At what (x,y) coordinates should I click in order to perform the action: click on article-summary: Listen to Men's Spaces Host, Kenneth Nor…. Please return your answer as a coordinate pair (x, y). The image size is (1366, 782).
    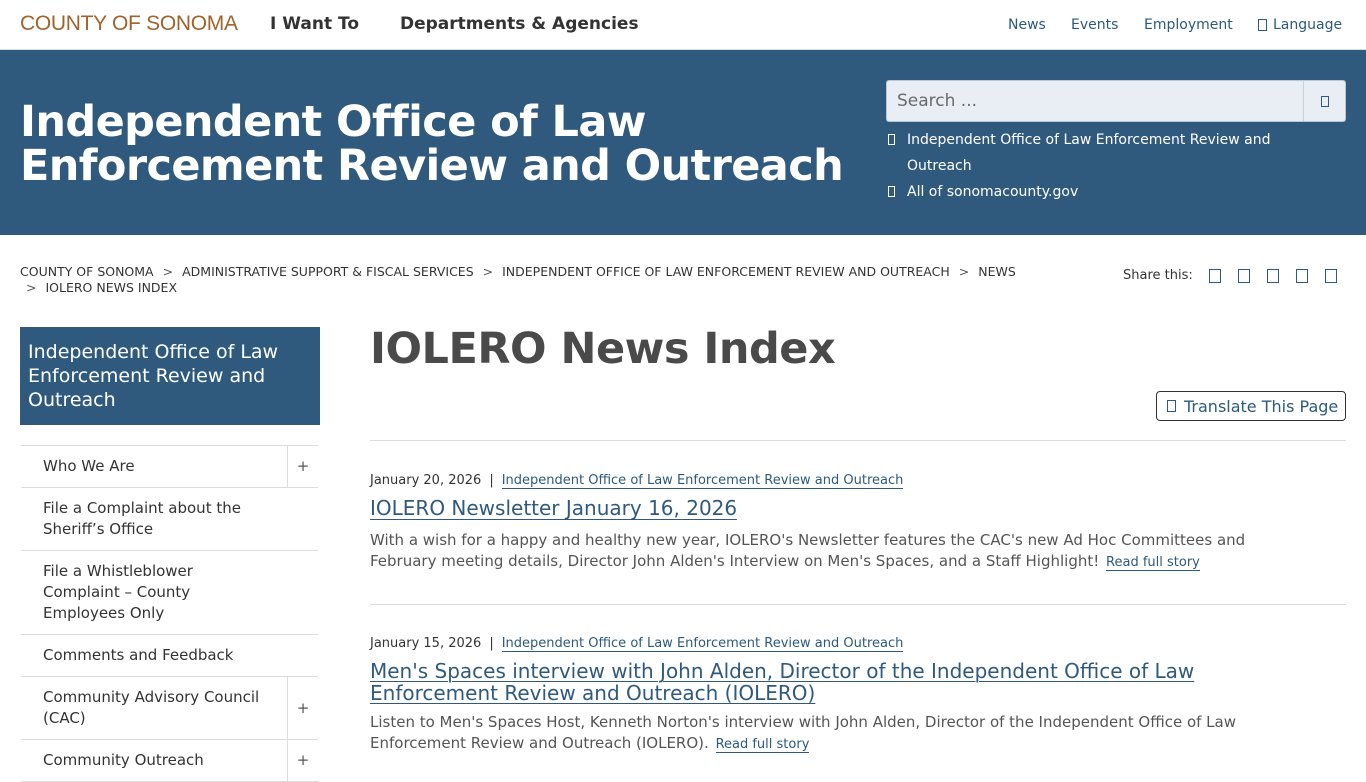
    Looking at the image, I should click on (820, 733).